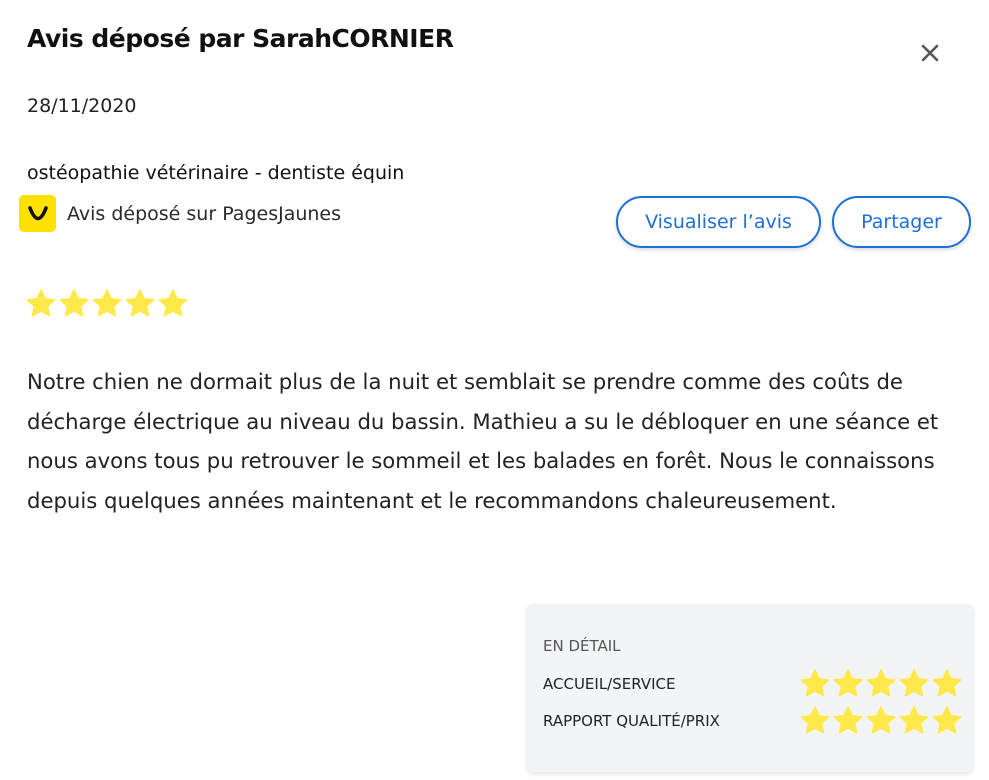  What do you see at coordinates (240, 38) in the screenshot?
I see `review-title: Avis déposé par SarahCORNIER` at bounding box center [240, 38].